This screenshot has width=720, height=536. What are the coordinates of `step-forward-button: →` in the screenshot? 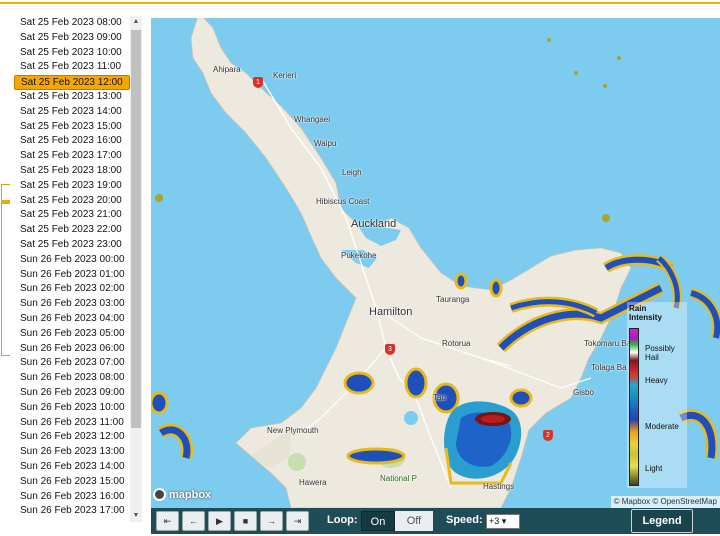 It's located at (271, 521).